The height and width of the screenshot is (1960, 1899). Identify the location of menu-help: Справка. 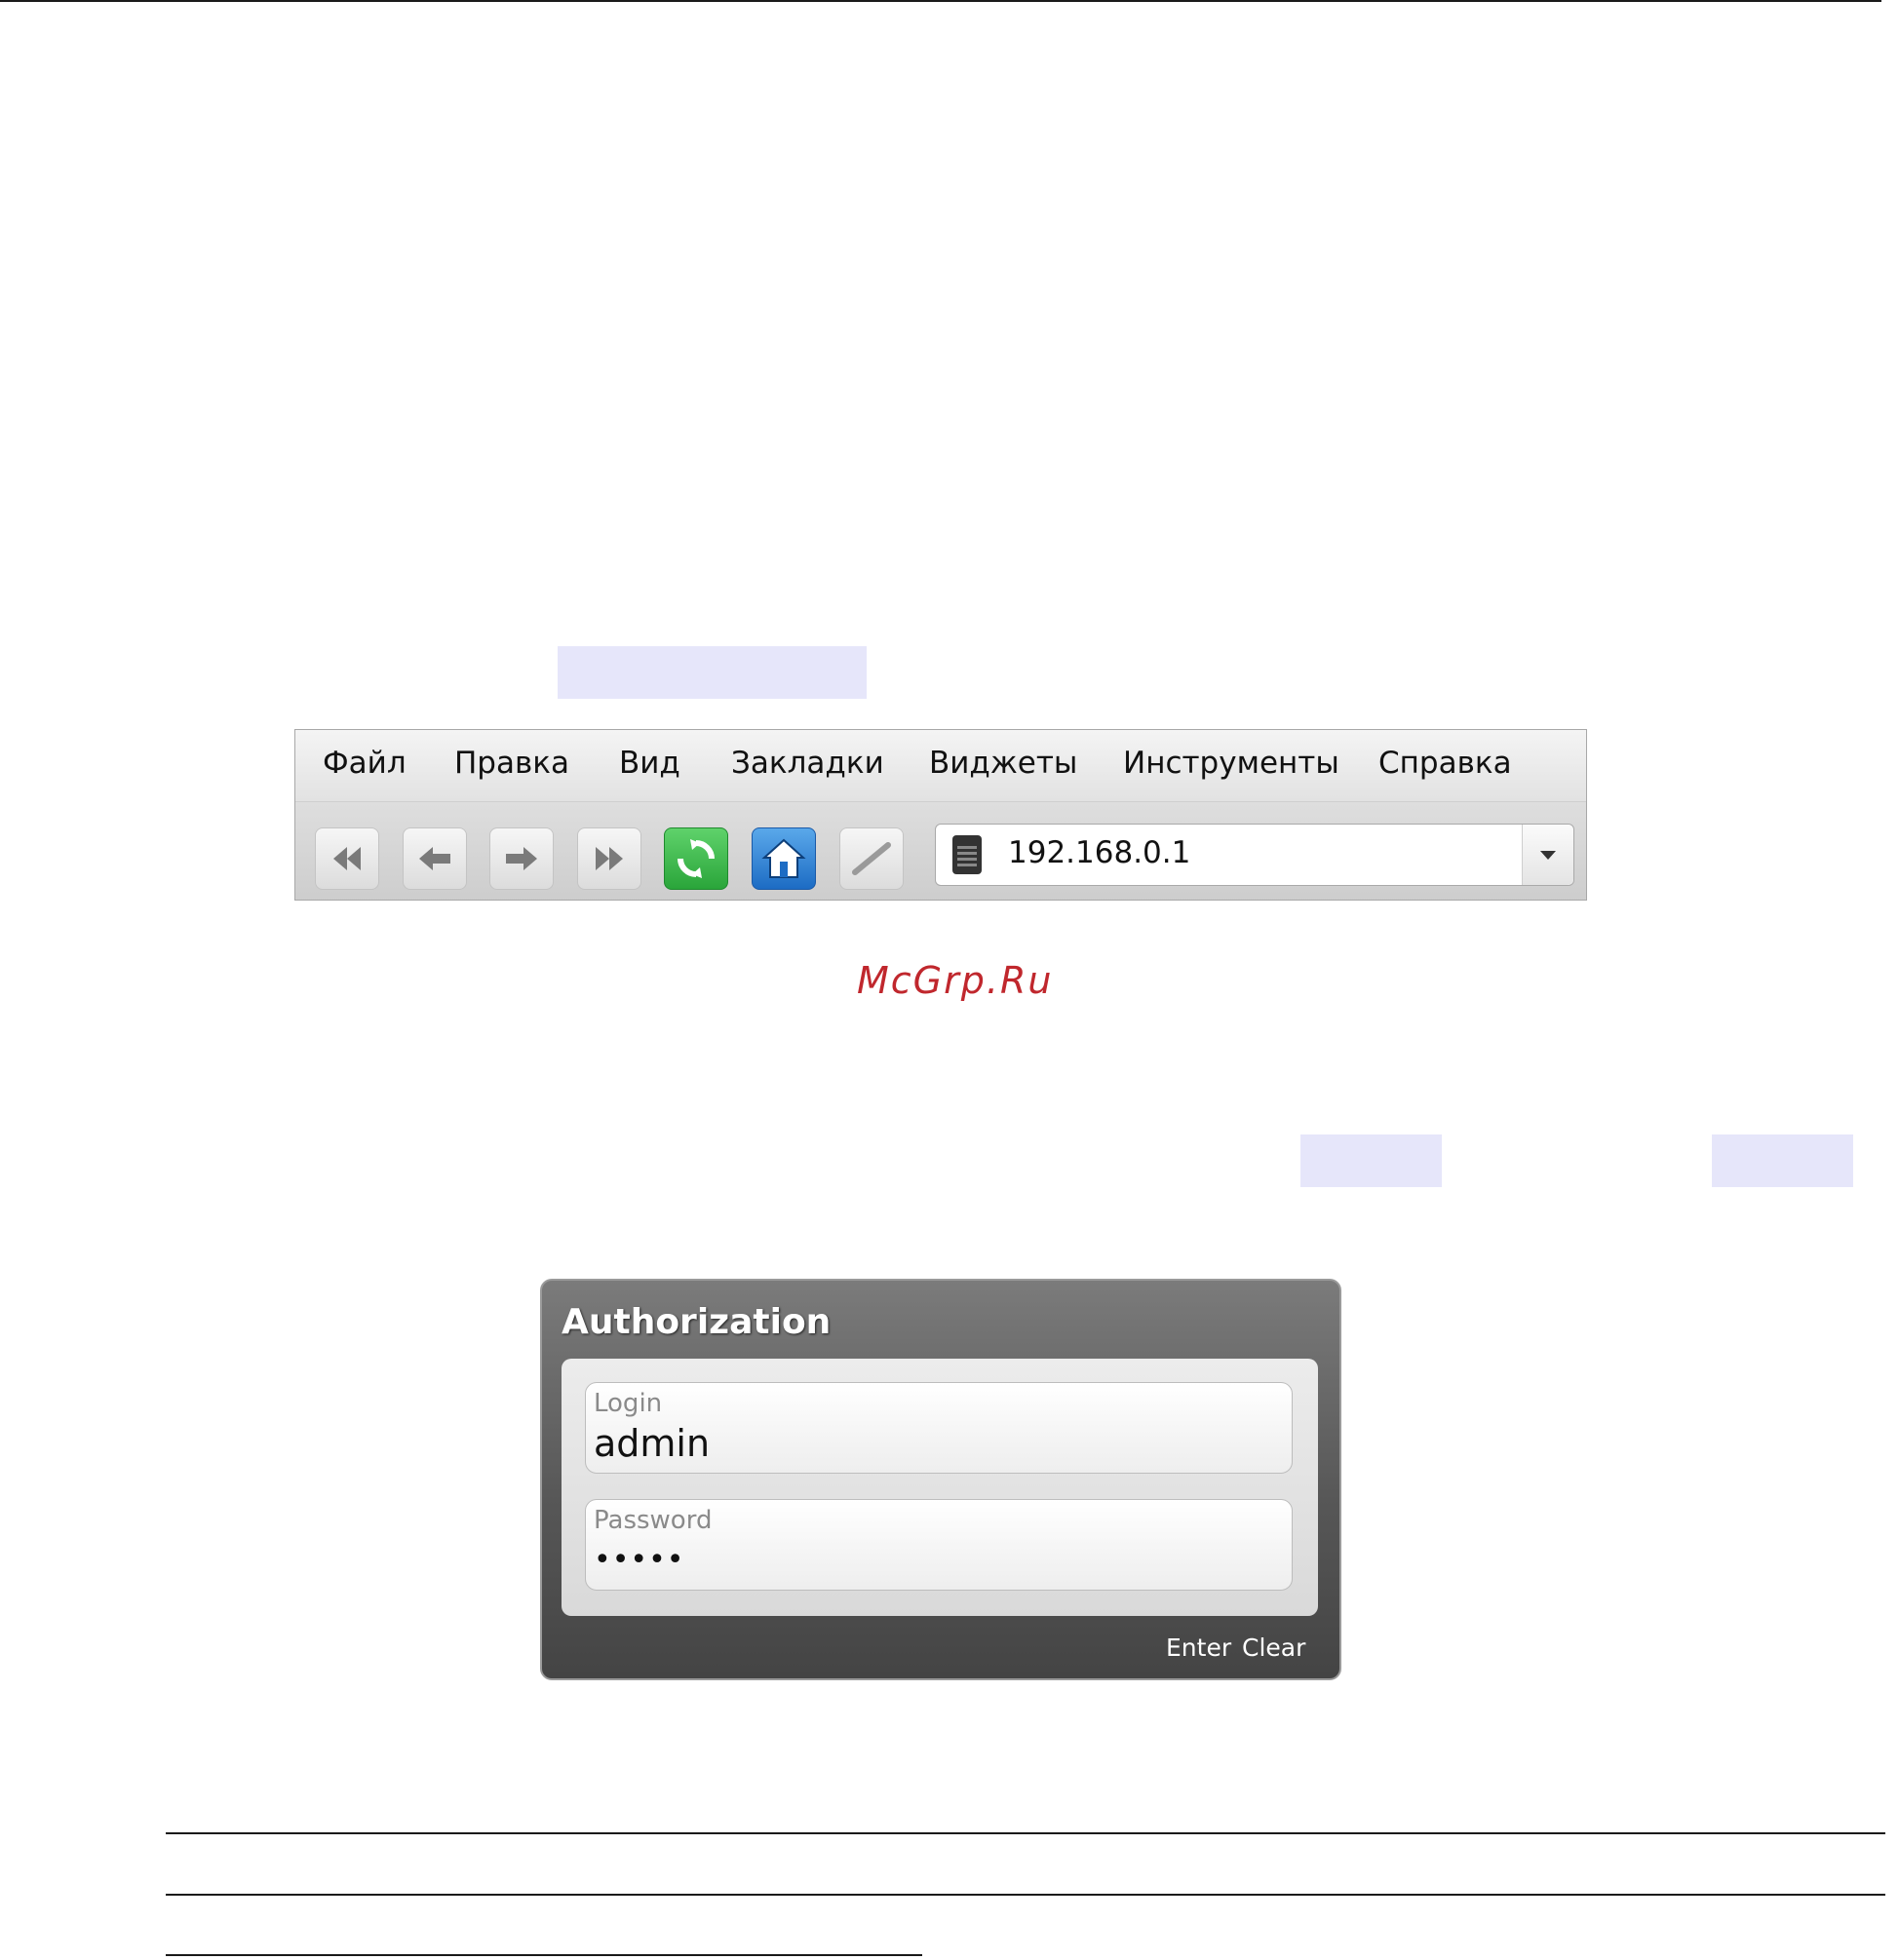
(1445, 763).